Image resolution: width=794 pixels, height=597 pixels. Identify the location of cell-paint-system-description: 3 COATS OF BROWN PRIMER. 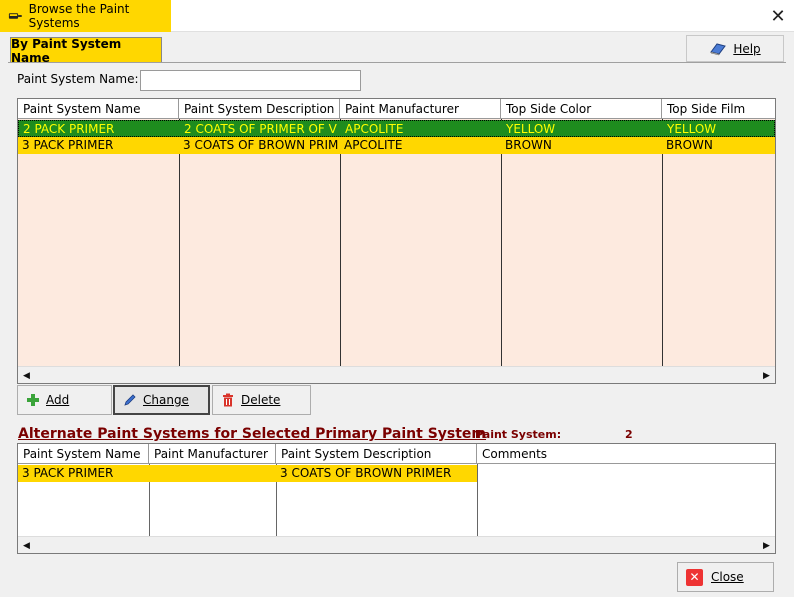
(366, 473).